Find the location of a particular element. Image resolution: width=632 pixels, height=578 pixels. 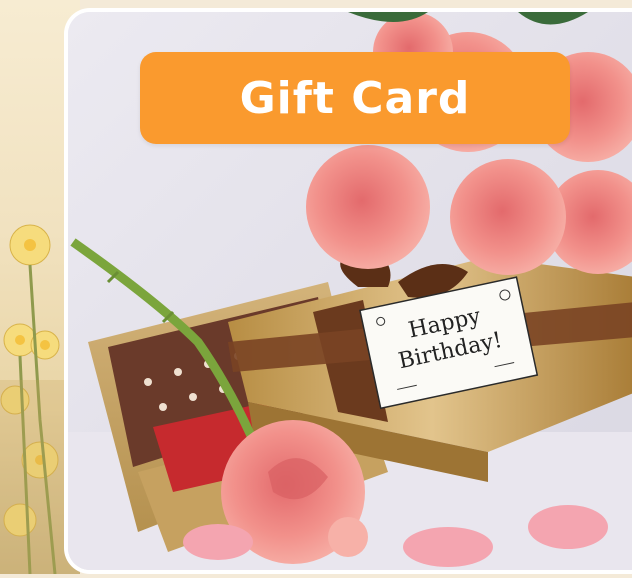

gift-card-badge: Gift Card is located at coordinates (355, 98).